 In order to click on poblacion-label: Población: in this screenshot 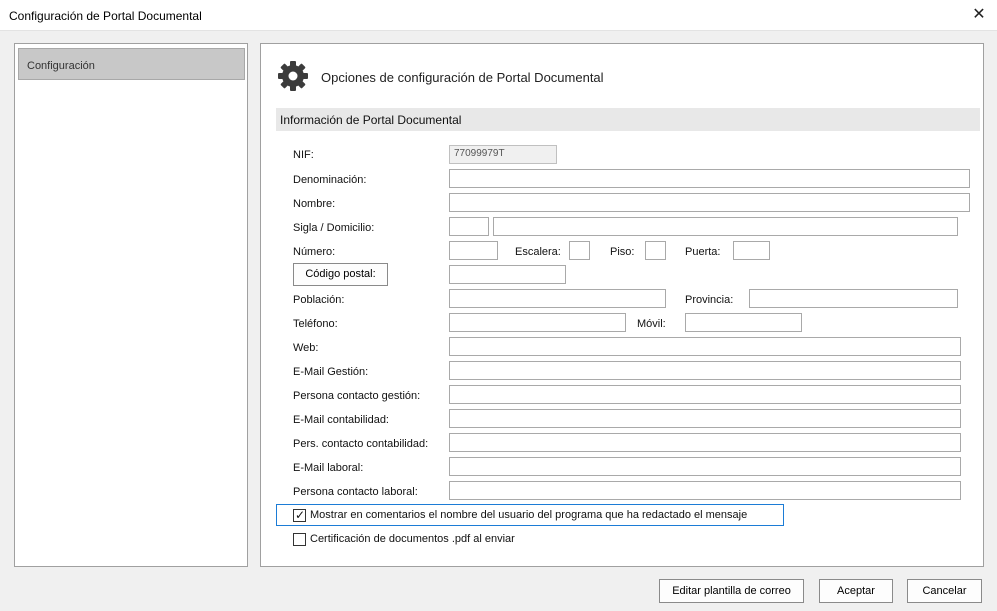, I will do `click(319, 300)`.